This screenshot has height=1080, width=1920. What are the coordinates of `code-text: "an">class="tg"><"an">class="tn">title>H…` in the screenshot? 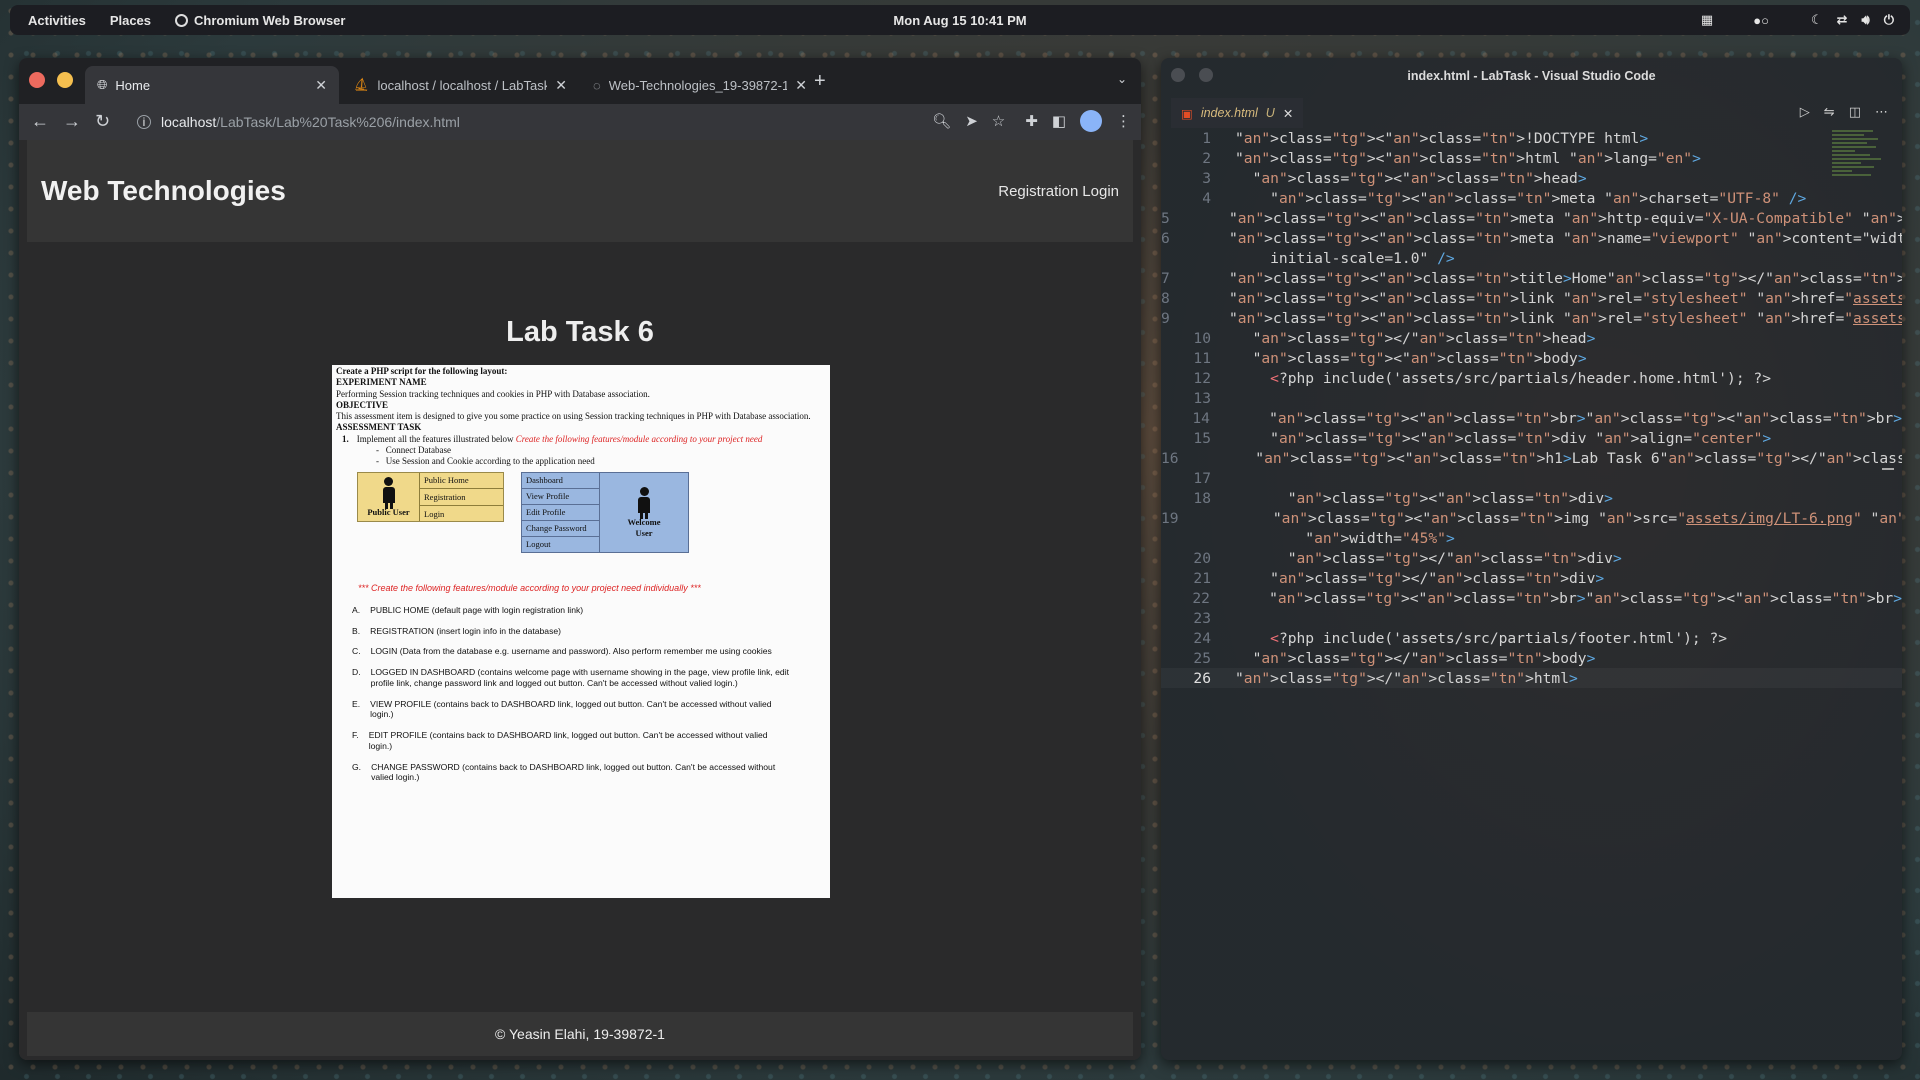 It's located at (1565, 278).